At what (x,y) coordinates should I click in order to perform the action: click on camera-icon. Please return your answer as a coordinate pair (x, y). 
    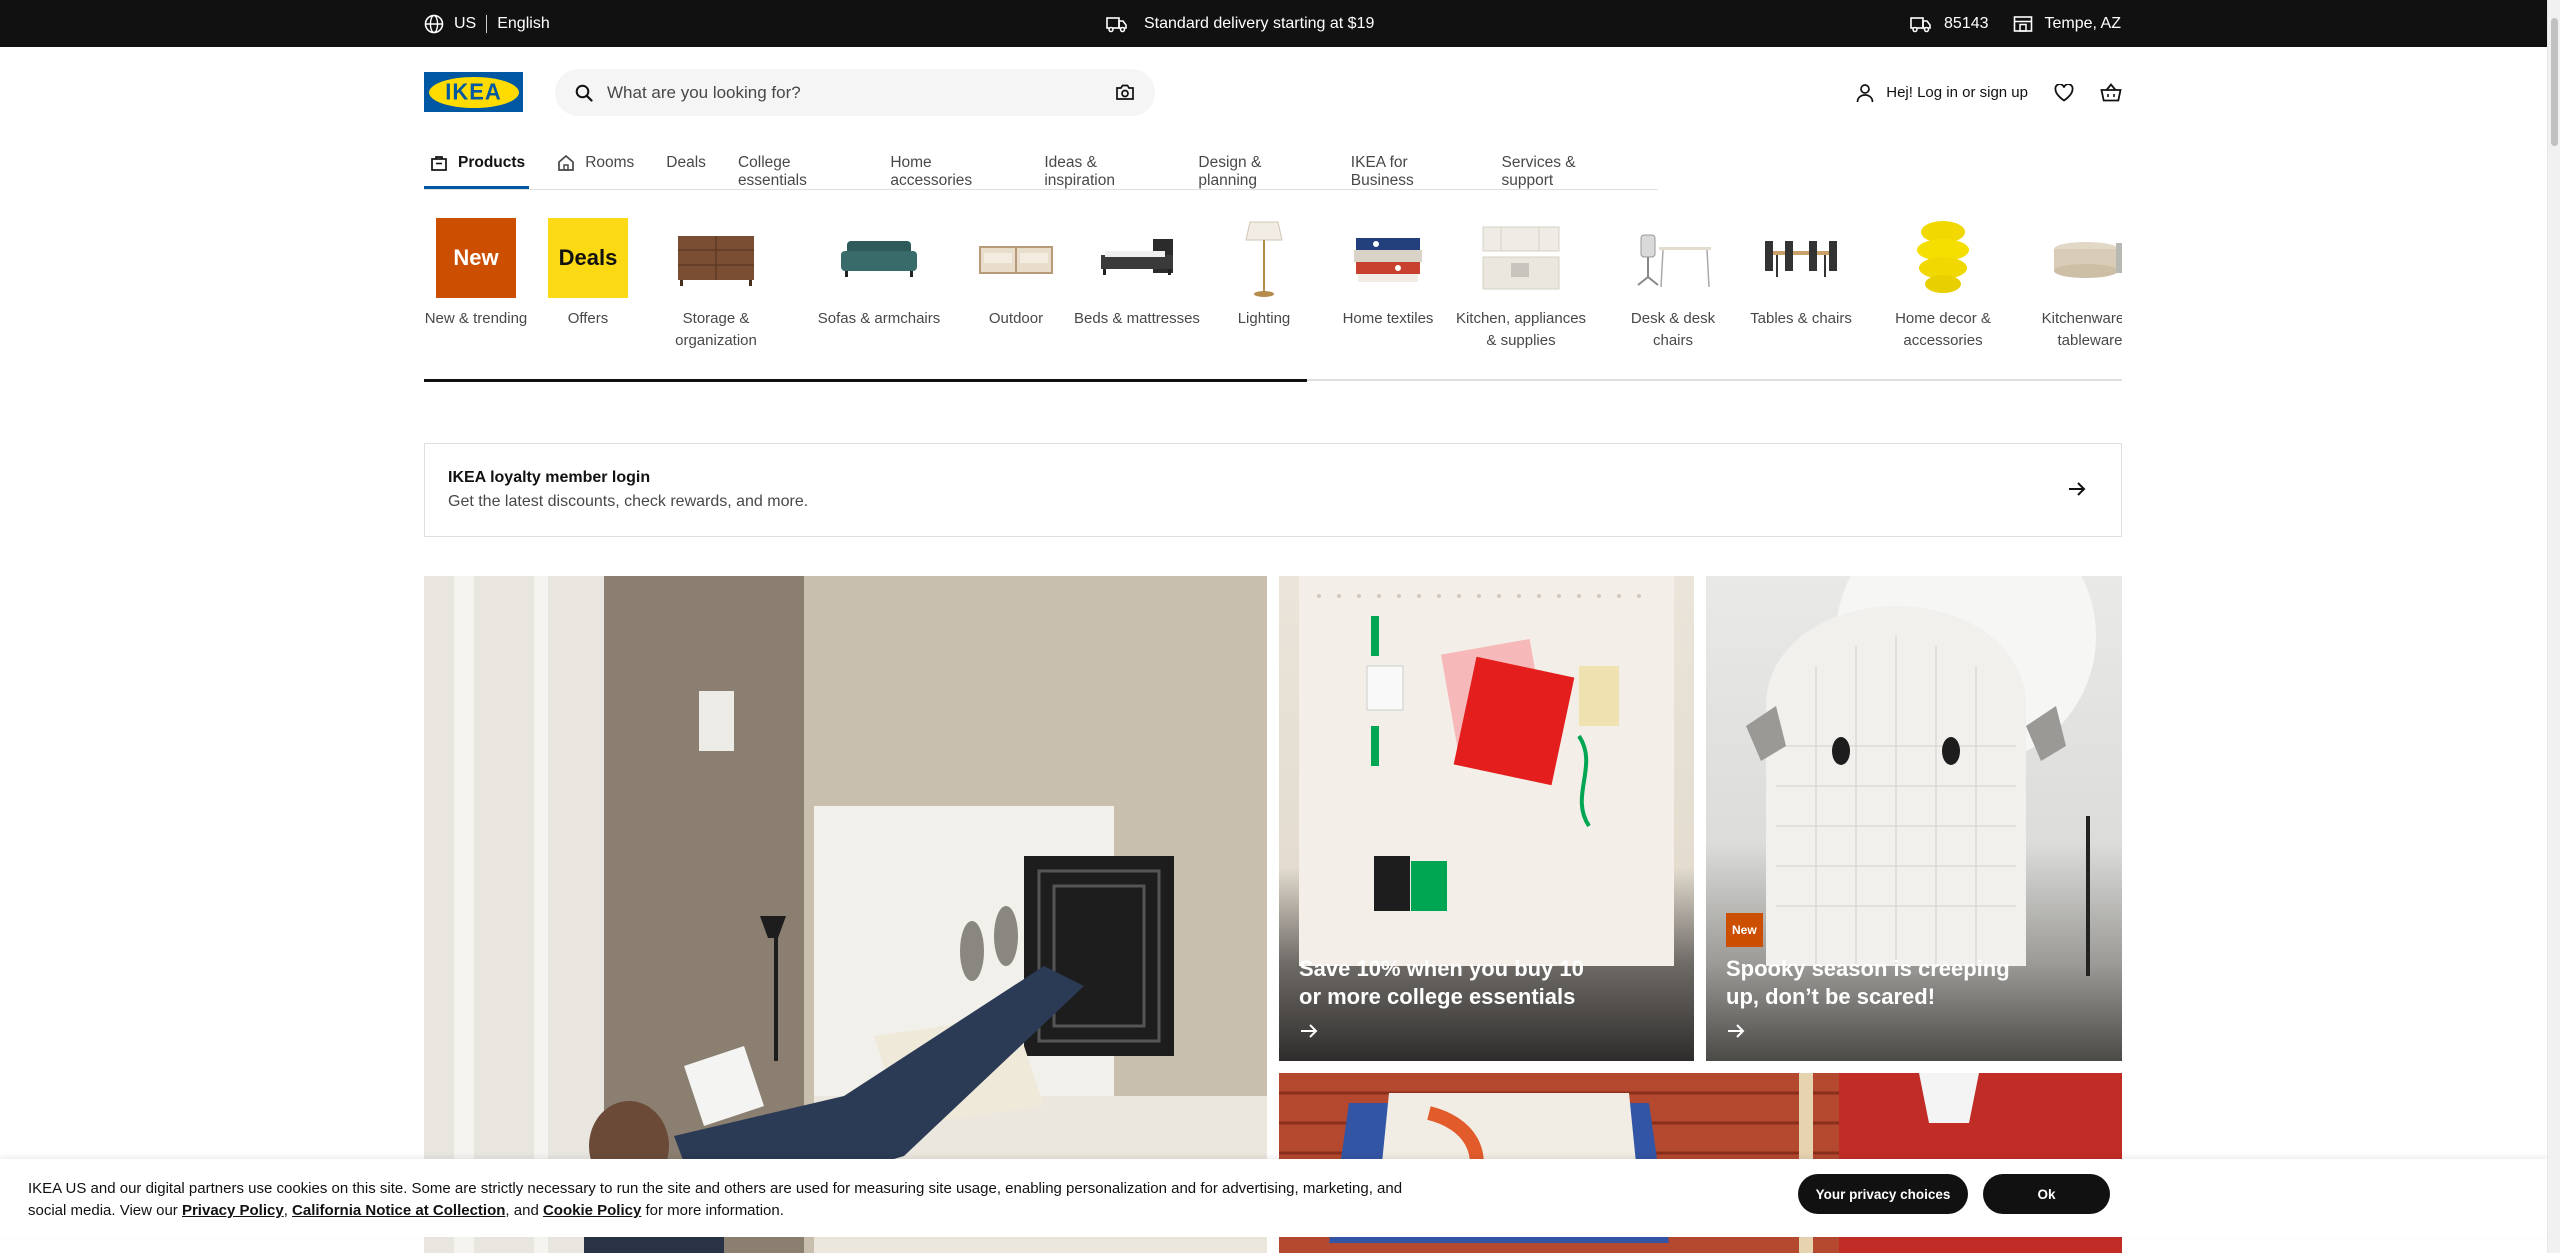
    Looking at the image, I should click on (1125, 92).